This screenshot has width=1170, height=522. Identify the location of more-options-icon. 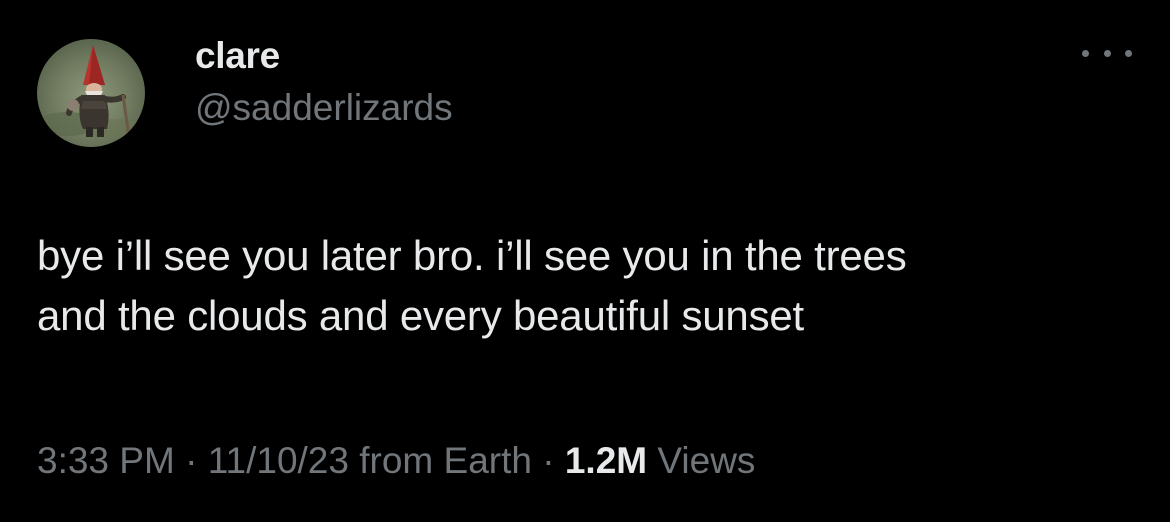
(1085, 53).